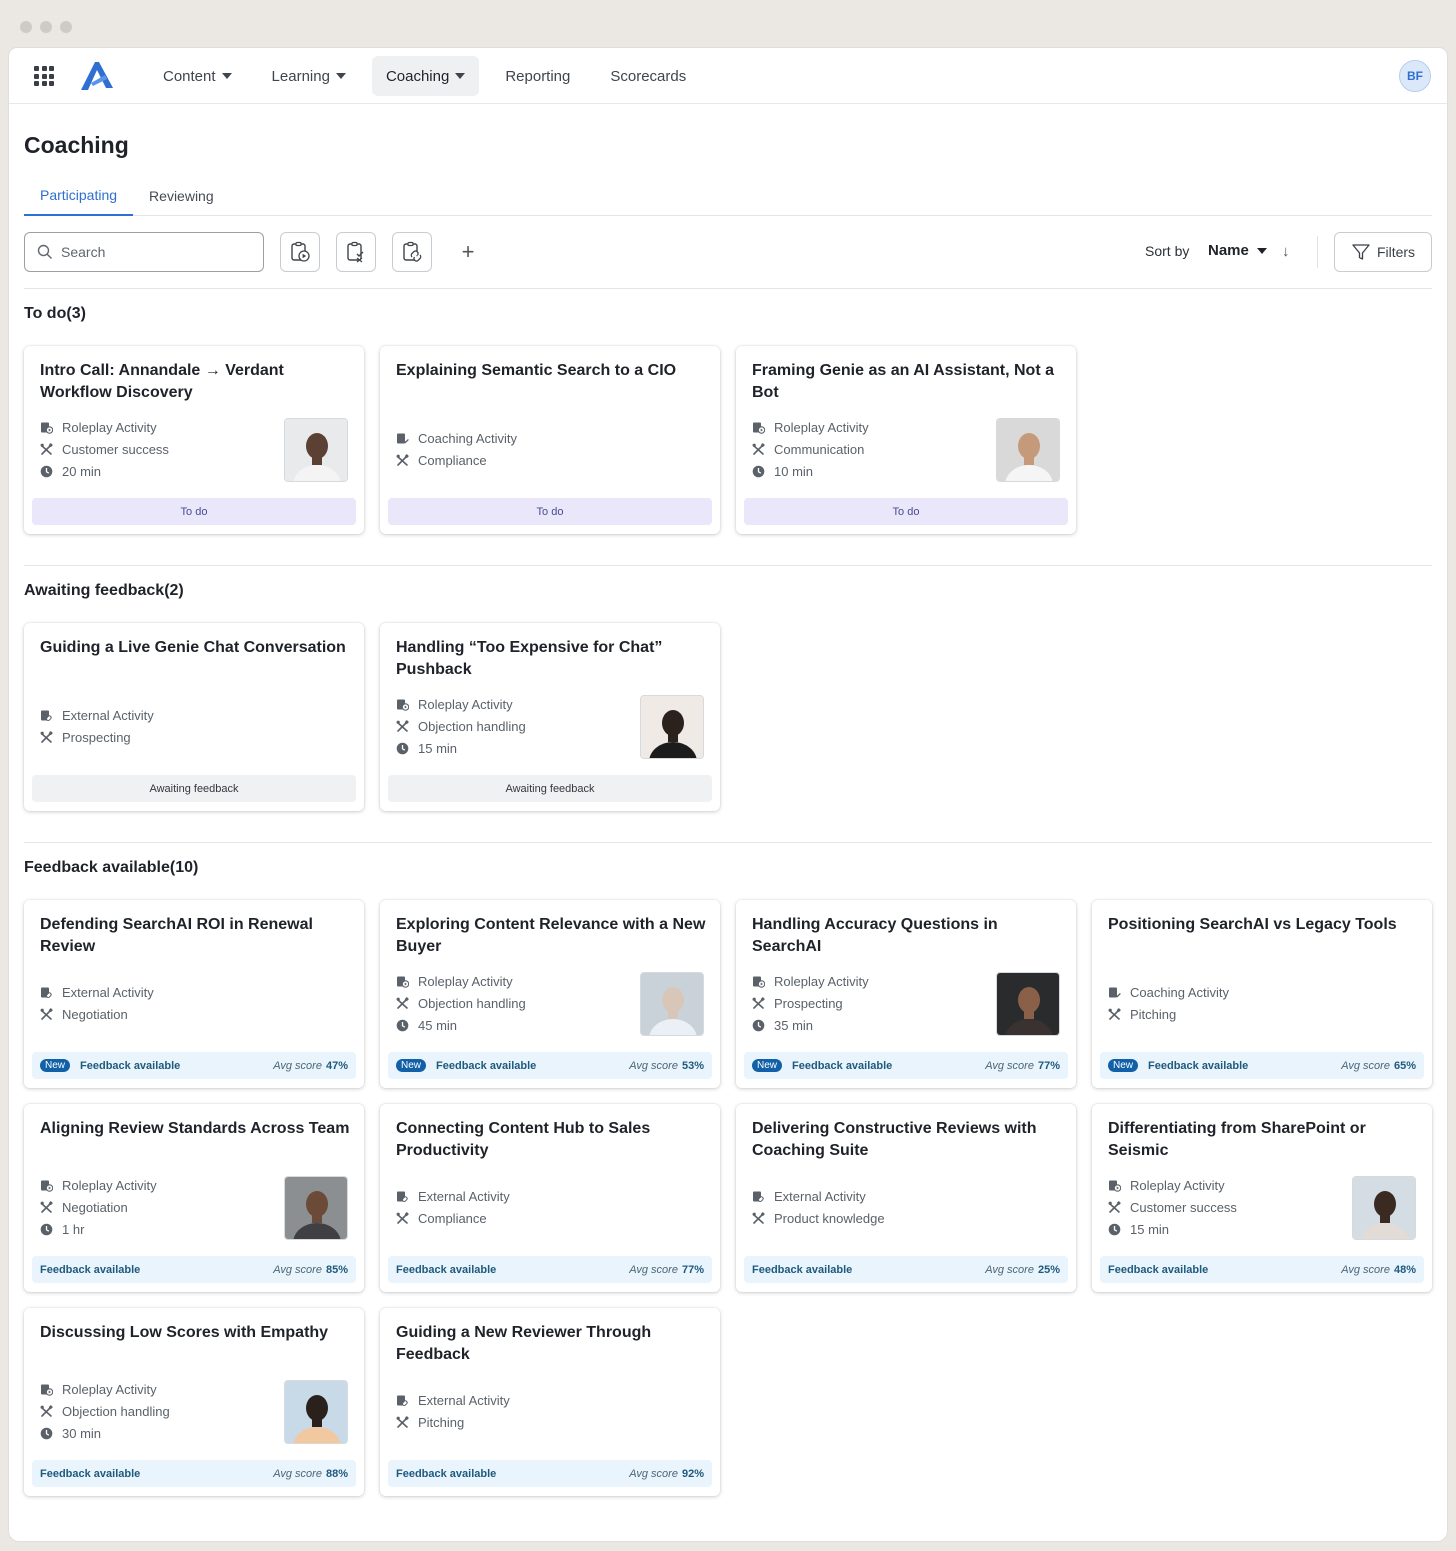 Image resolution: width=1456 pixels, height=1551 pixels. What do you see at coordinates (46, 27) in the screenshot?
I see `window-minimize-dot` at bounding box center [46, 27].